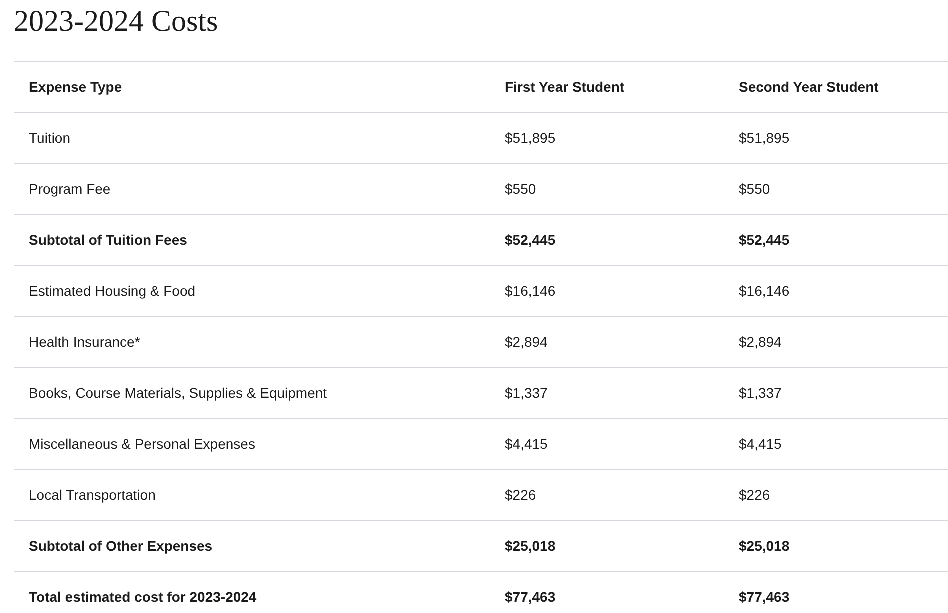 This screenshot has height=613, width=948. What do you see at coordinates (76, 87) in the screenshot?
I see `column-header: Expense Type` at bounding box center [76, 87].